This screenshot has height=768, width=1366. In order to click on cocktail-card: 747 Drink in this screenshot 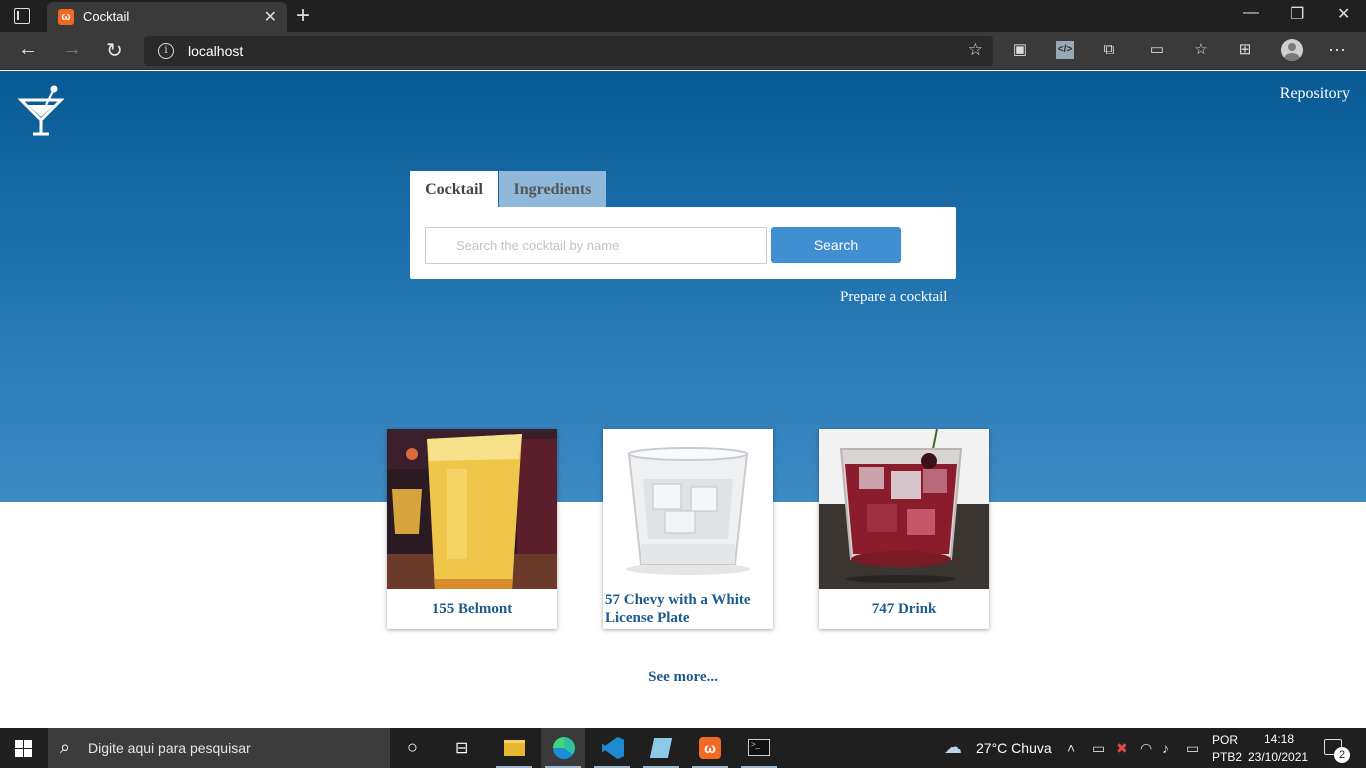, I will do `click(904, 529)`.